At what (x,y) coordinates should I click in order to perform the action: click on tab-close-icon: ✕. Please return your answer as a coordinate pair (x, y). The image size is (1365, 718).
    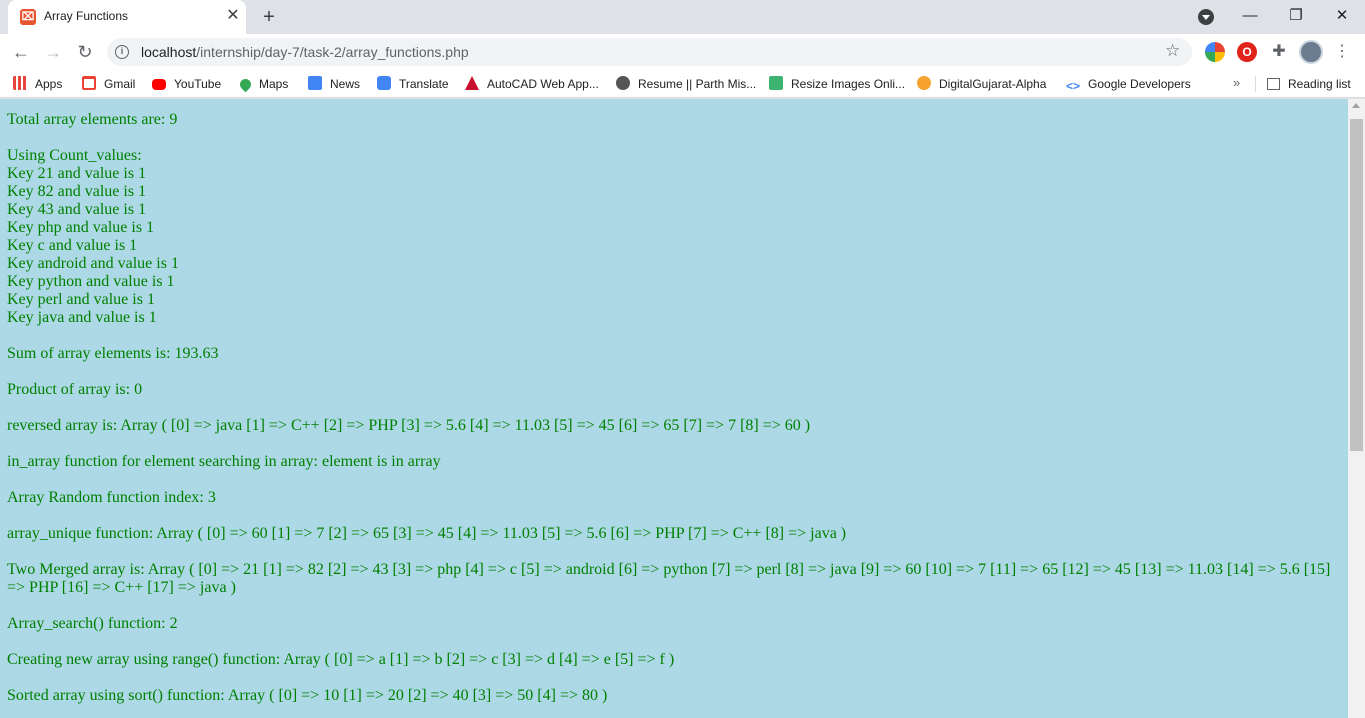
    Looking at the image, I should click on (233, 16).